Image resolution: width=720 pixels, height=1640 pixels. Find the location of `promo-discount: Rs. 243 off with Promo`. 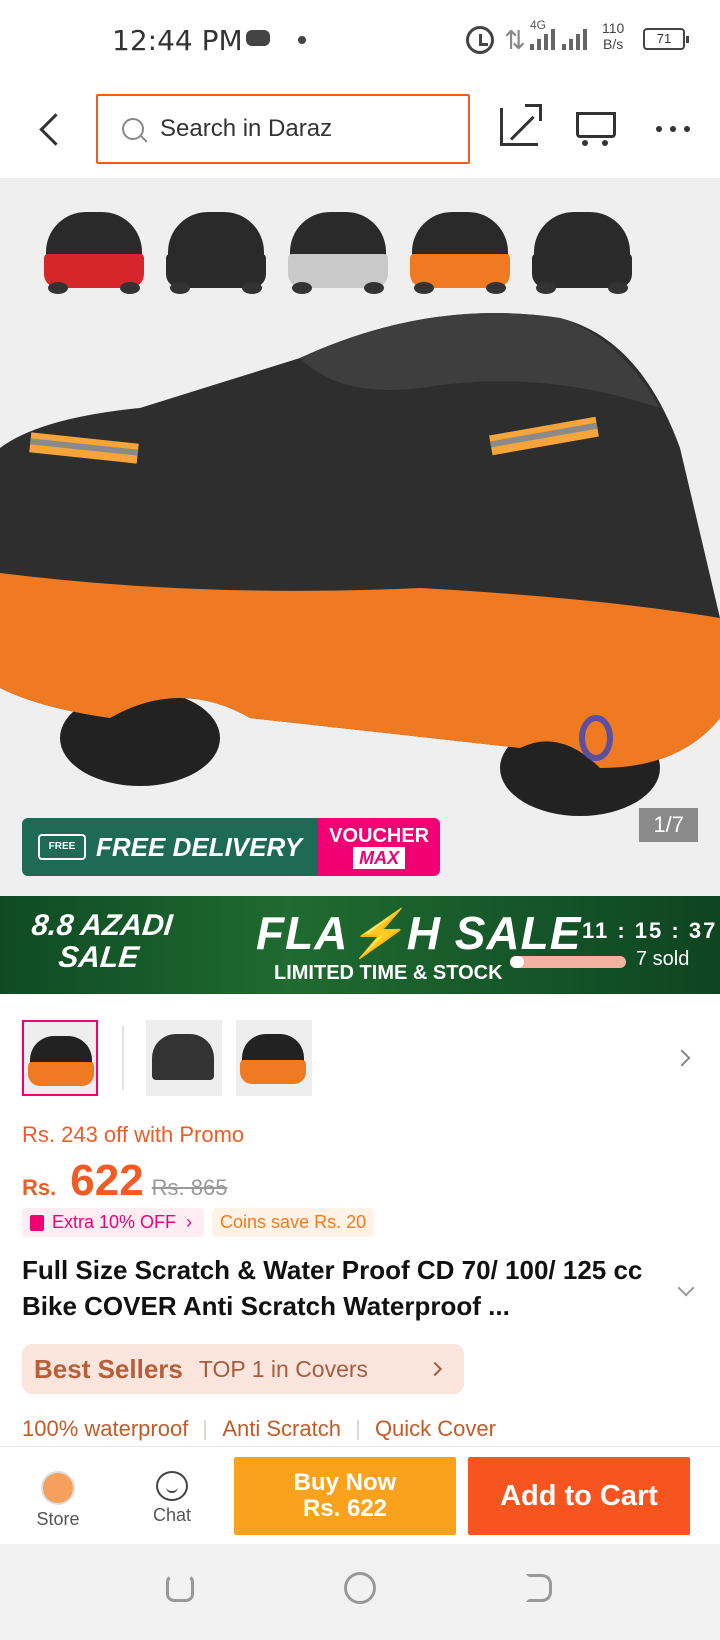

promo-discount: Rs. 243 off with Promo is located at coordinates (133, 1134).